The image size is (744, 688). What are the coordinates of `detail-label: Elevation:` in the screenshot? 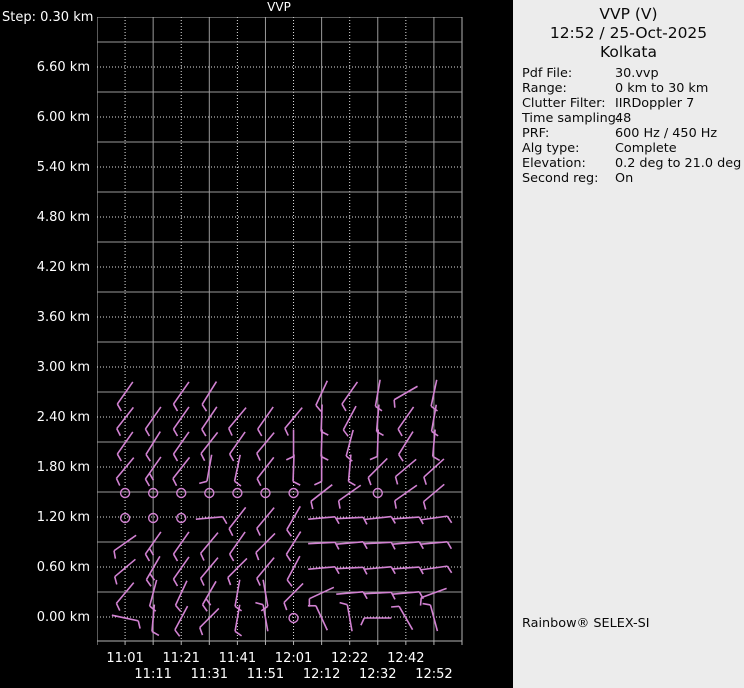 It's located at (554, 163).